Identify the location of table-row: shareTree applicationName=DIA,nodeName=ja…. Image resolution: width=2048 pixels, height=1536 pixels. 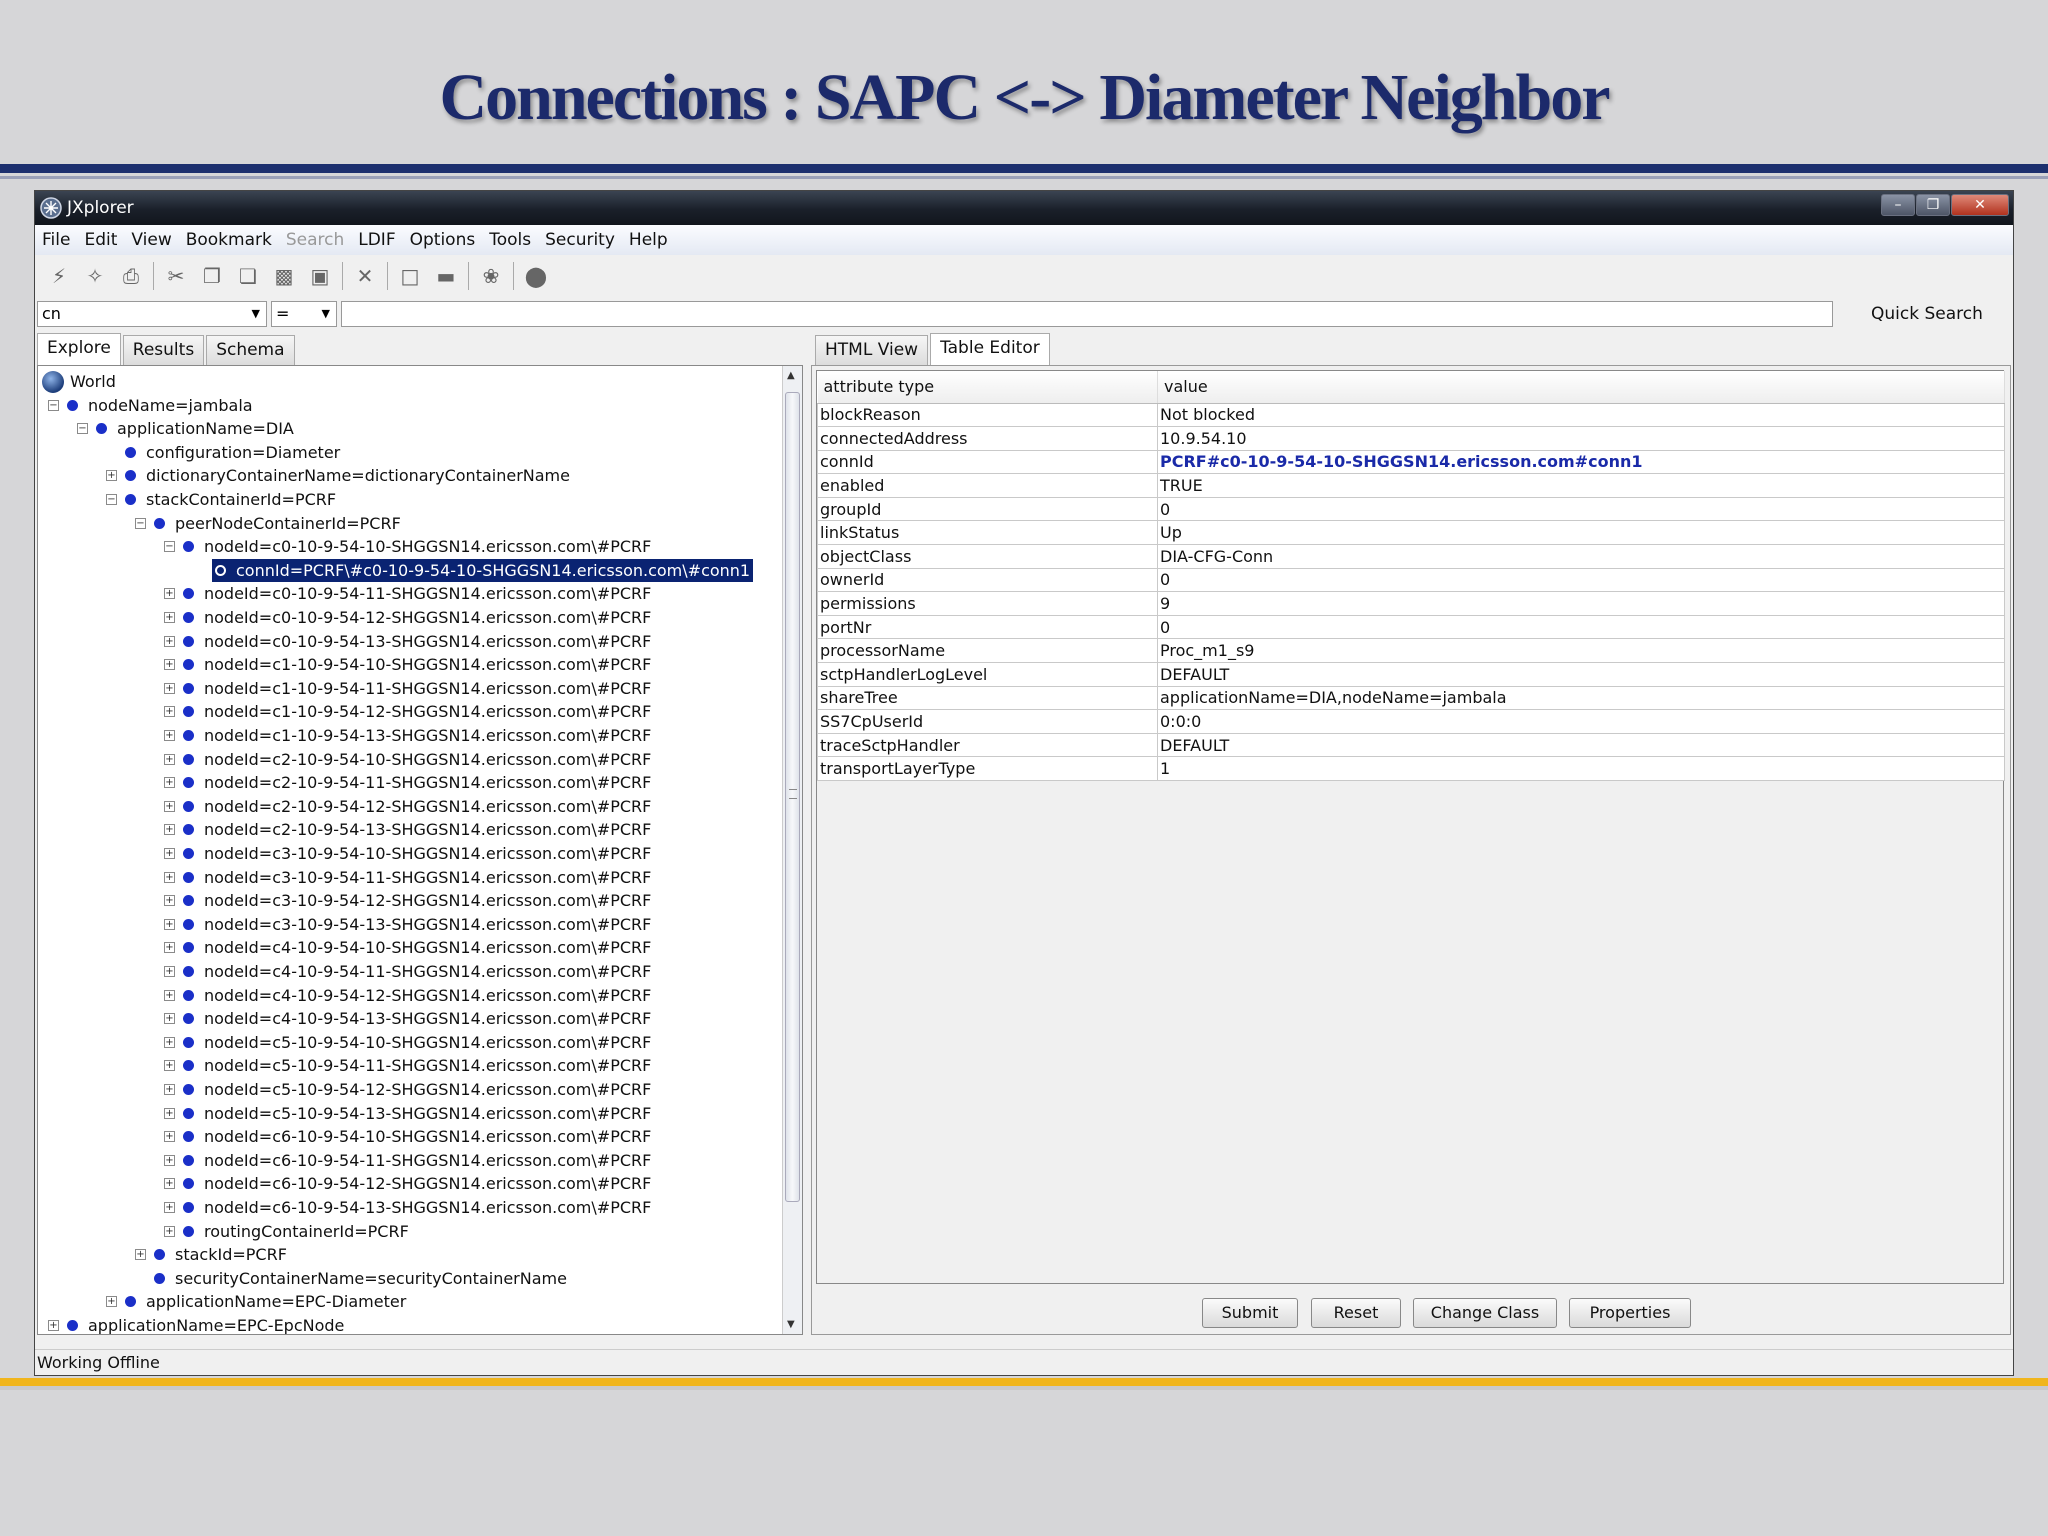
(1411, 698).